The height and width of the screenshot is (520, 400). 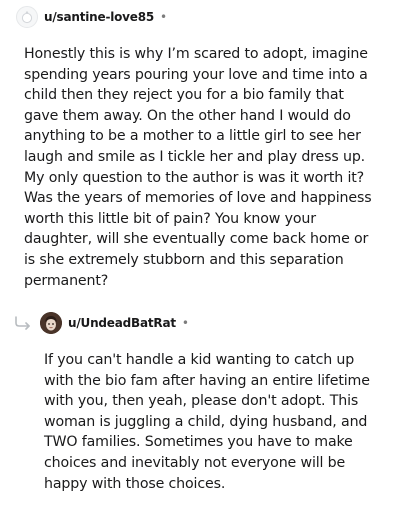 What do you see at coordinates (51, 323) in the screenshot?
I see `user-avatar-icon` at bounding box center [51, 323].